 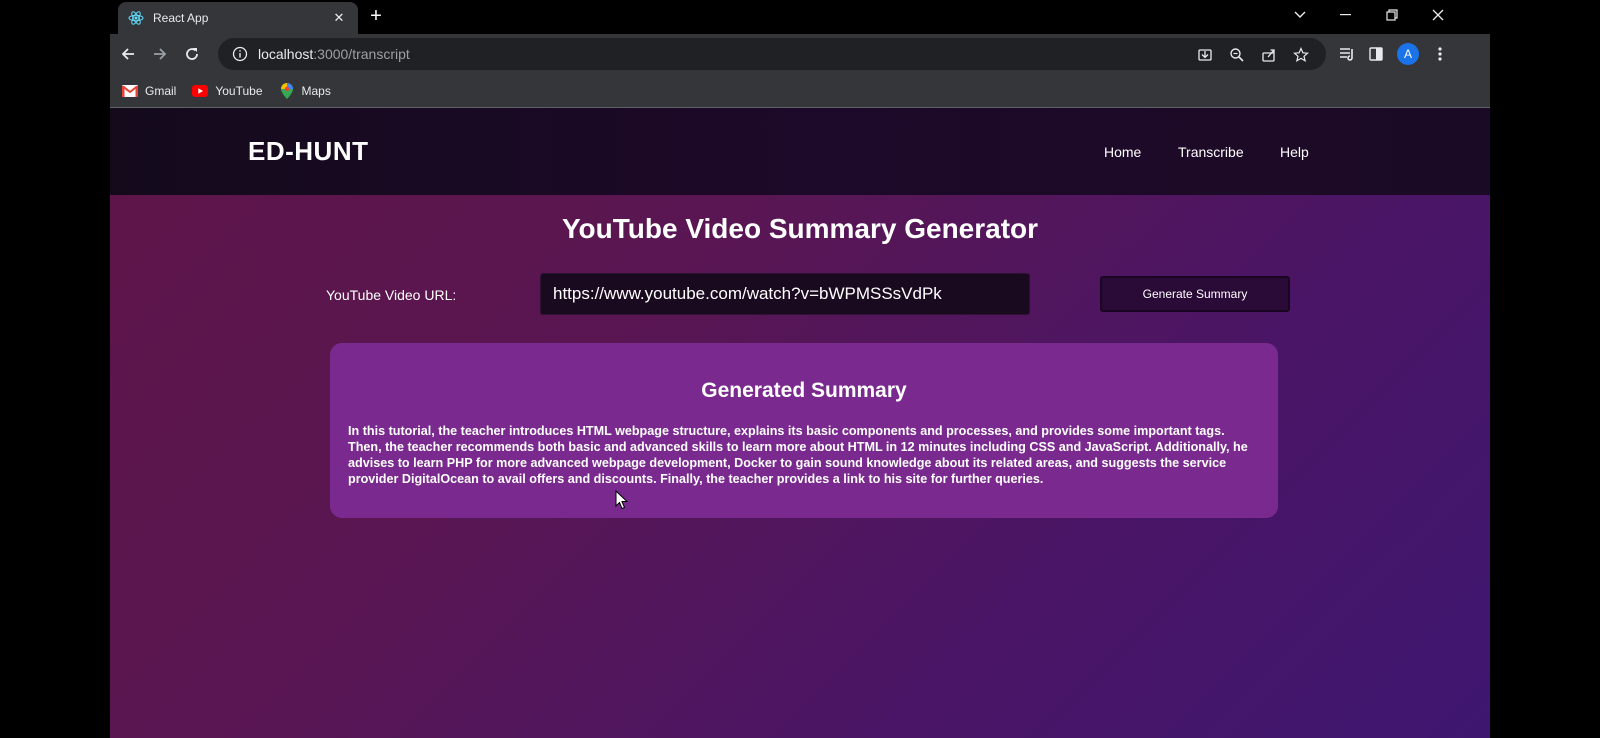 What do you see at coordinates (391, 295) in the screenshot?
I see `url-field-label: YouTube Video URL:` at bounding box center [391, 295].